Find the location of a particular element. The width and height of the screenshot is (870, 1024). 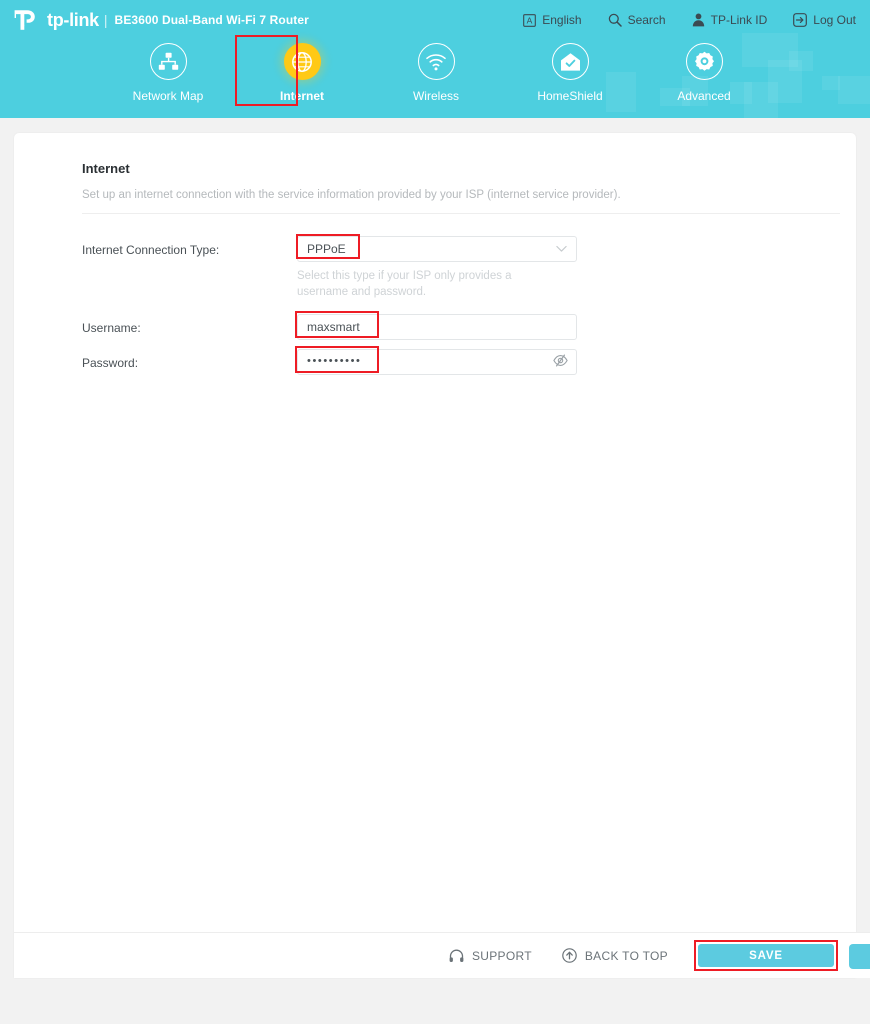

eye-slash-icon is located at coordinates (560, 360).